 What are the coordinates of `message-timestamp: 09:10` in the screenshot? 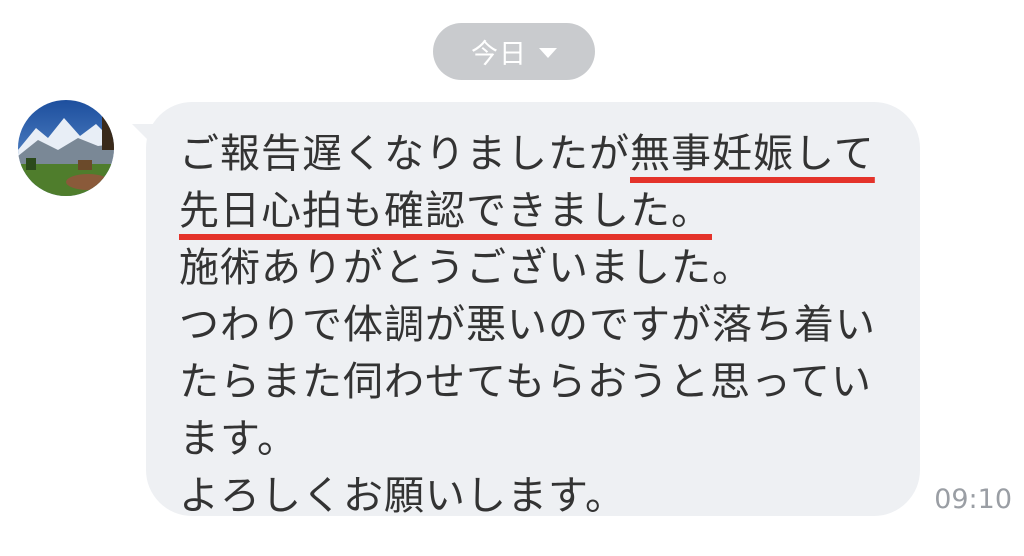 It's located at (973, 499).